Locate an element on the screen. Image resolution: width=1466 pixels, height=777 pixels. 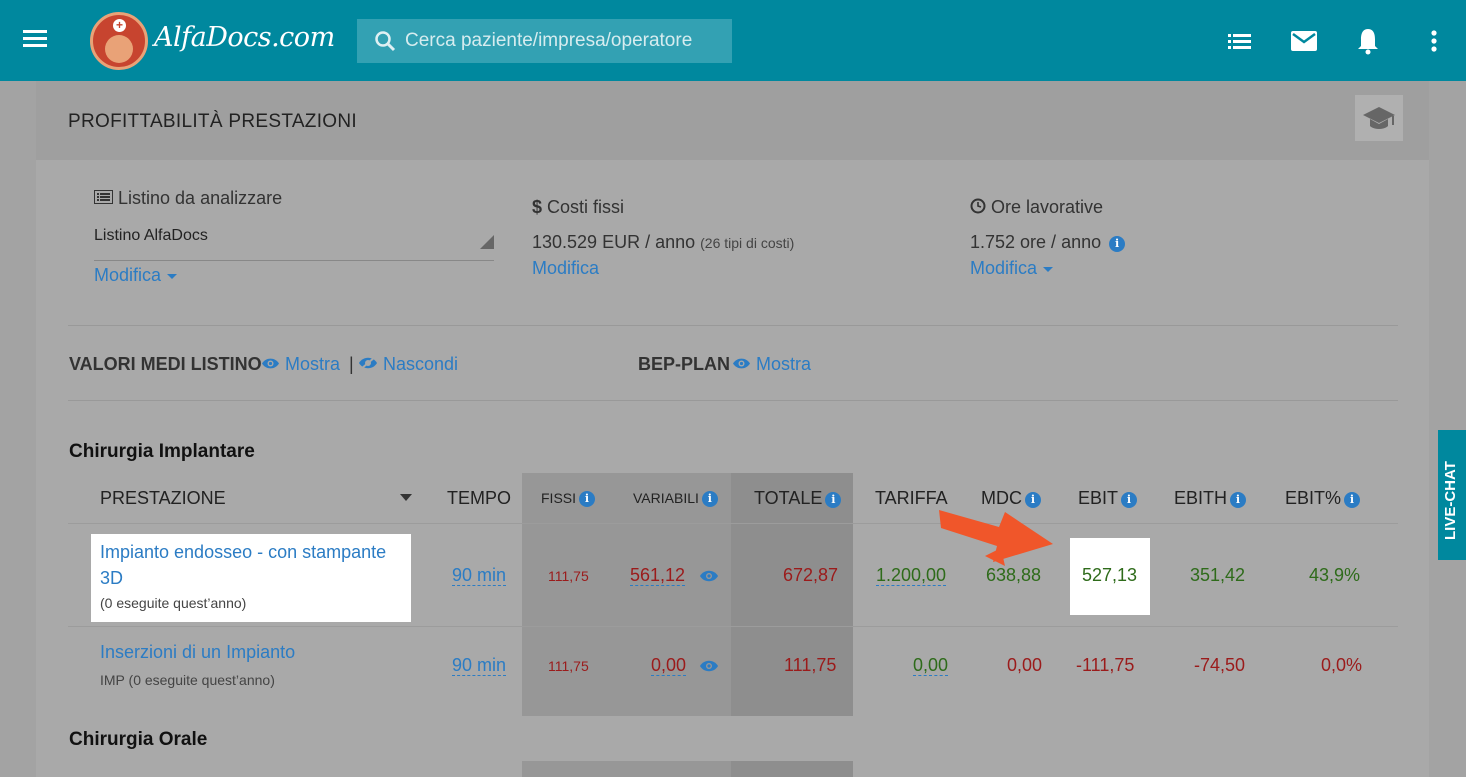
top-bar: + AlfaDocs.com is located at coordinates (733, 40).